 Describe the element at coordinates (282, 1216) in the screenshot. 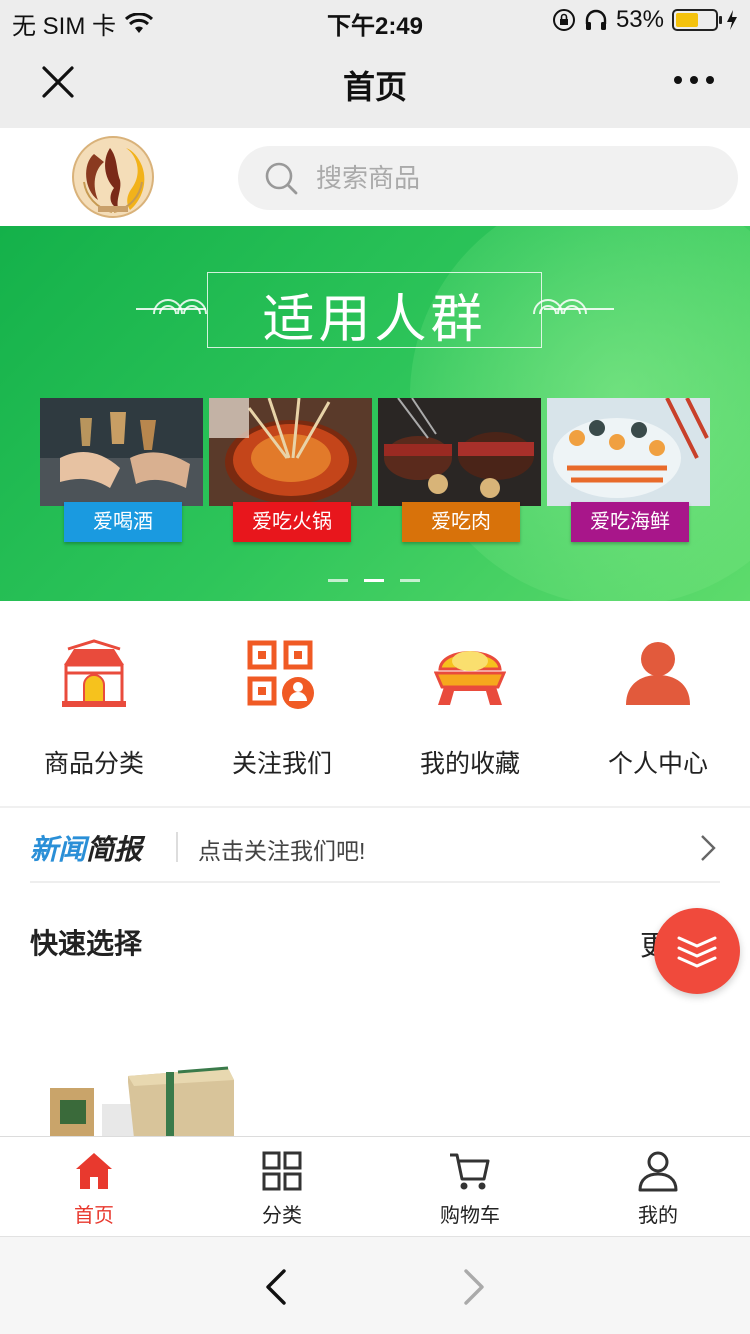

I see `tab-label: 分类` at that location.